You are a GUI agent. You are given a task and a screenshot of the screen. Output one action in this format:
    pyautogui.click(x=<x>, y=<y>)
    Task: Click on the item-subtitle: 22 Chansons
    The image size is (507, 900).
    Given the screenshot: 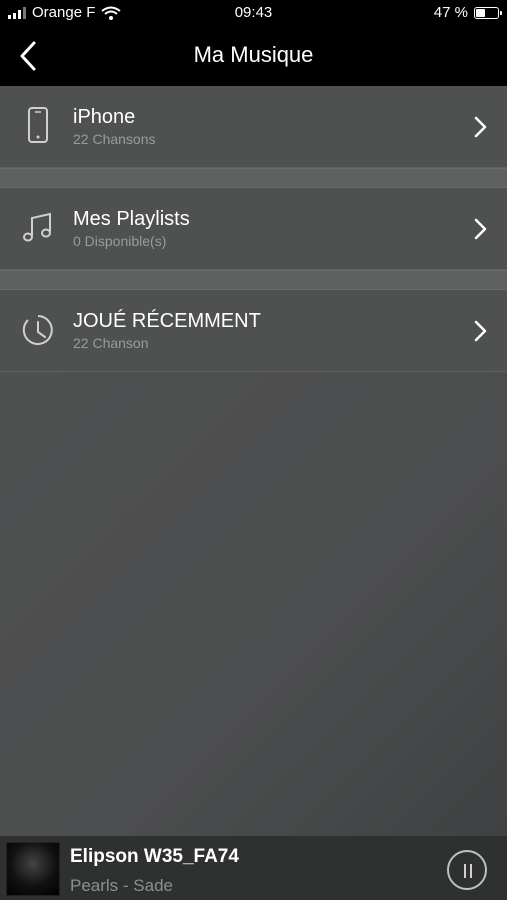 What is the action you would take?
    pyautogui.click(x=114, y=139)
    